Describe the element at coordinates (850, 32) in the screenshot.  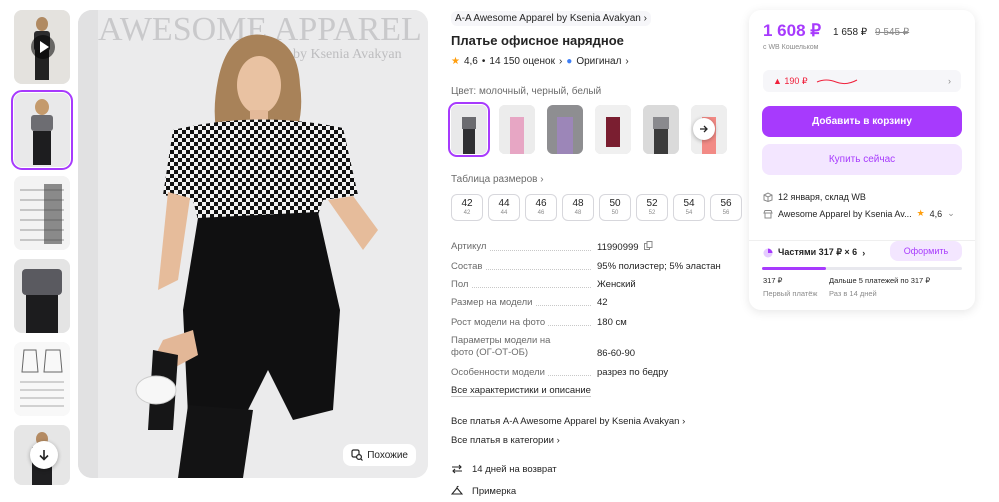
I see `price-regular: 1 658 ₽` at that location.